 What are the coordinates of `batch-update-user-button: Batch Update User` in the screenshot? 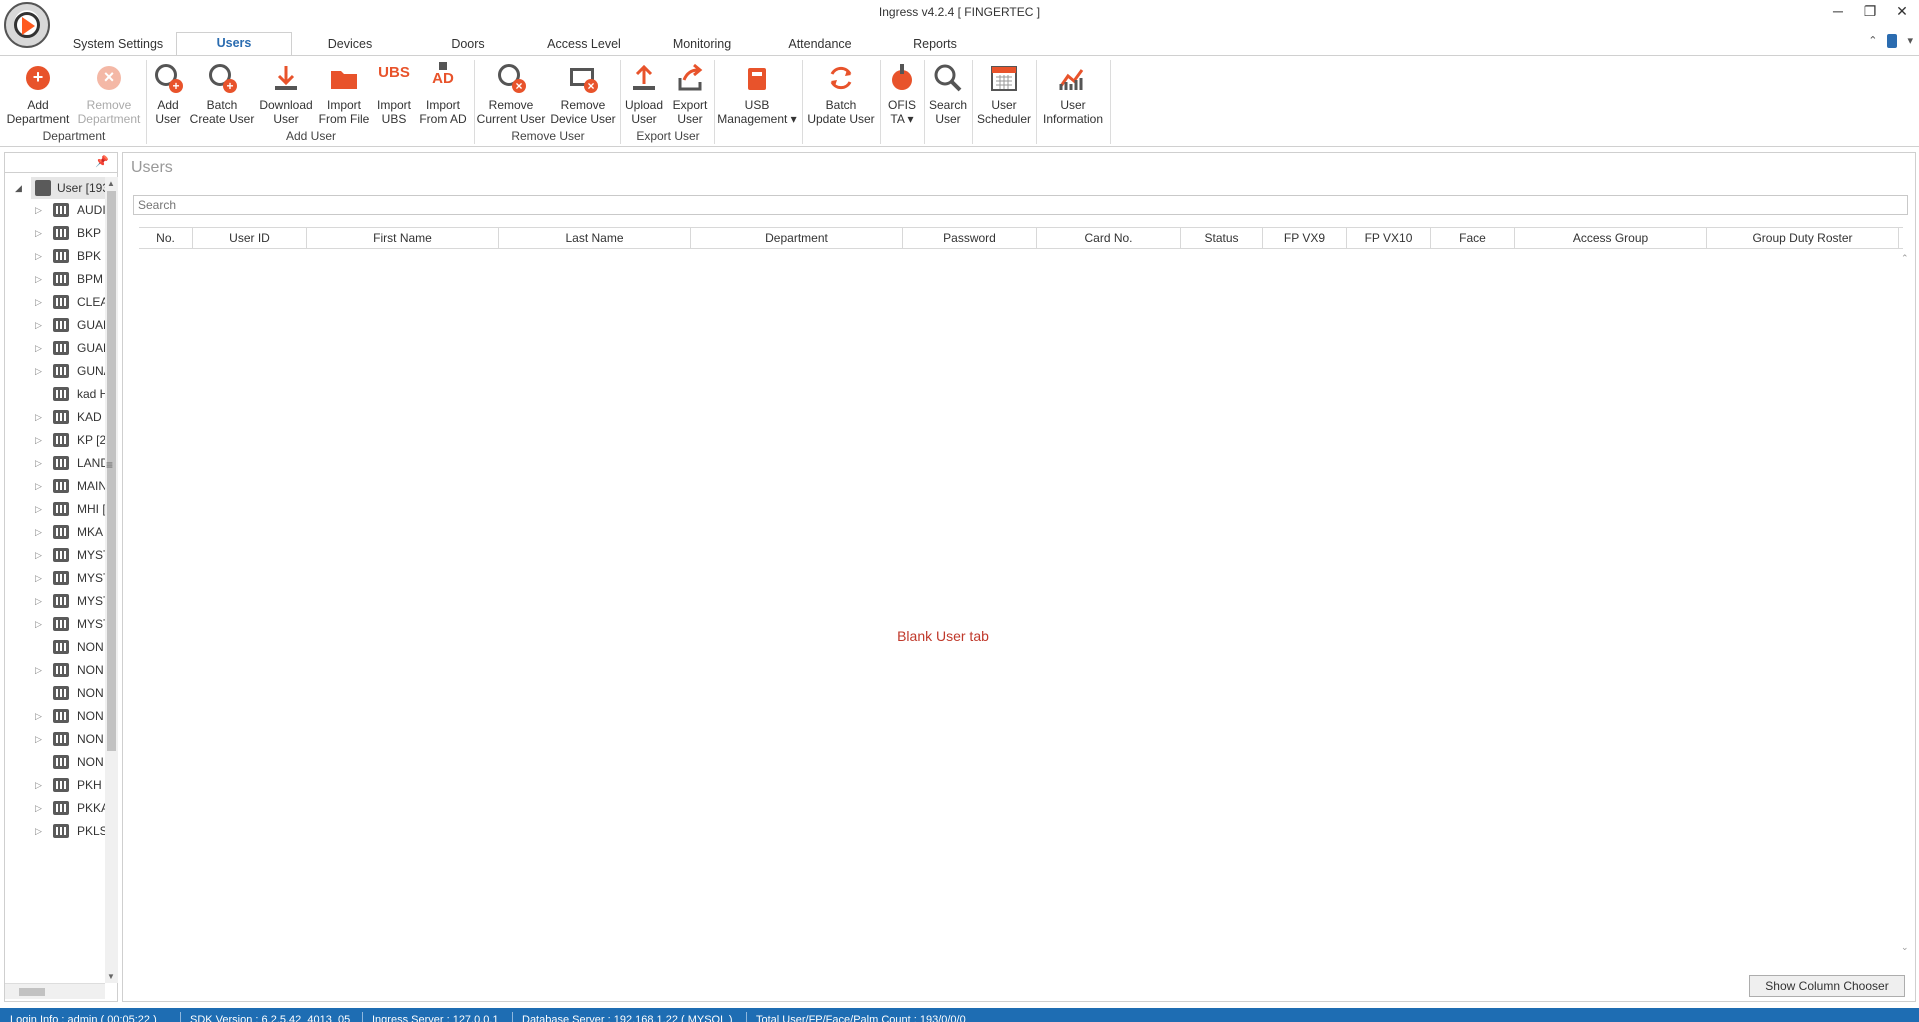 It's located at (841, 94).